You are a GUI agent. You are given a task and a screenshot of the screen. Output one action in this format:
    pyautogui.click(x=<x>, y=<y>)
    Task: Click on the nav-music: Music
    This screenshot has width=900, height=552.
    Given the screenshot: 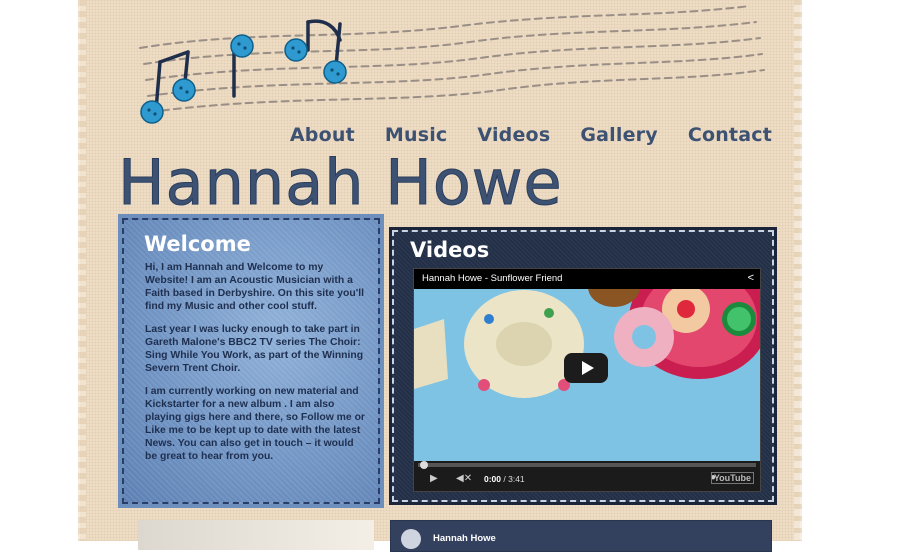 What is the action you would take?
    pyautogui.click(x=416, y=135)
    